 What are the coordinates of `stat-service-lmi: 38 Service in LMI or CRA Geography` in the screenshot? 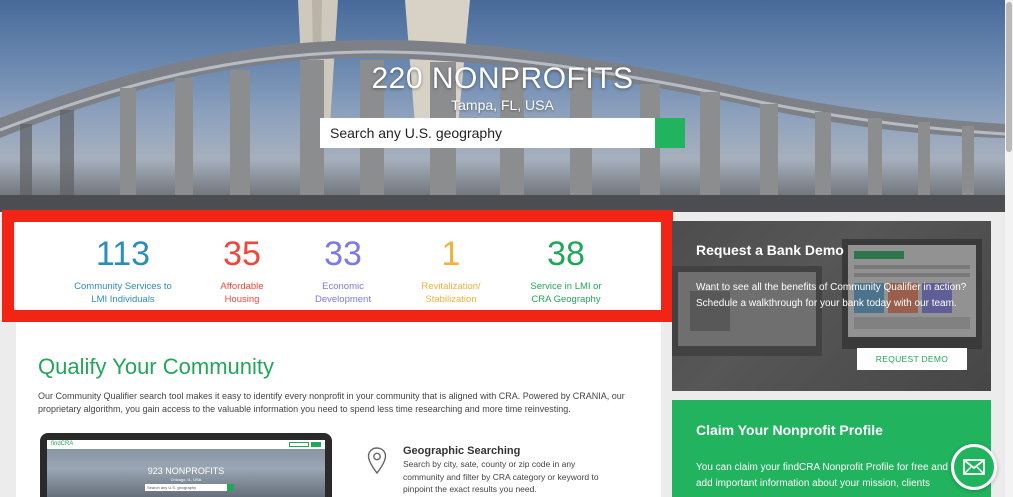 It's located at (566, 270).